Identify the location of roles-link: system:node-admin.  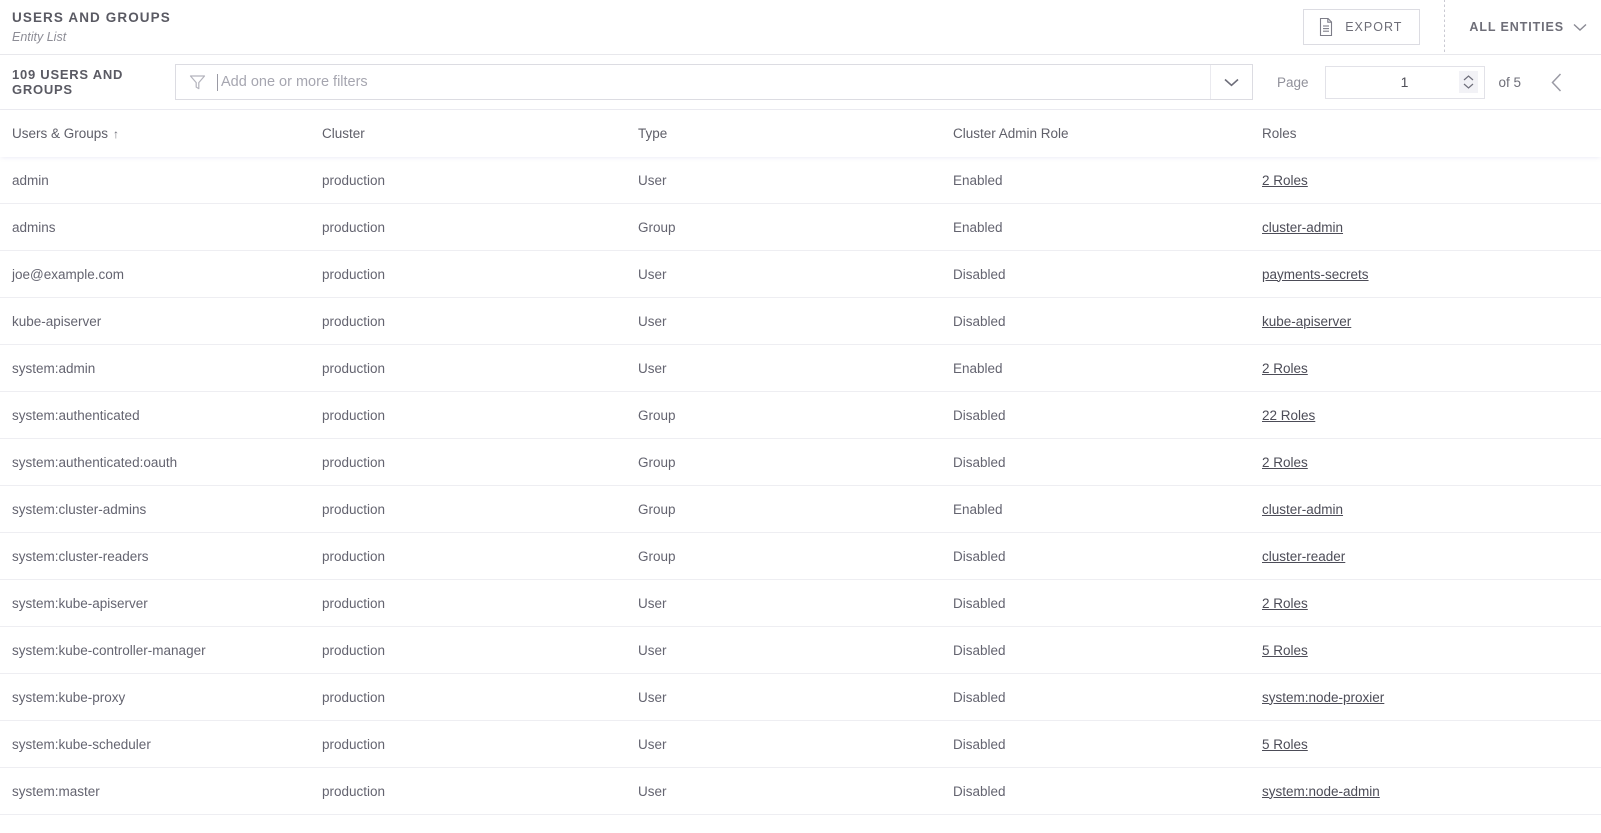
(1321, 791).